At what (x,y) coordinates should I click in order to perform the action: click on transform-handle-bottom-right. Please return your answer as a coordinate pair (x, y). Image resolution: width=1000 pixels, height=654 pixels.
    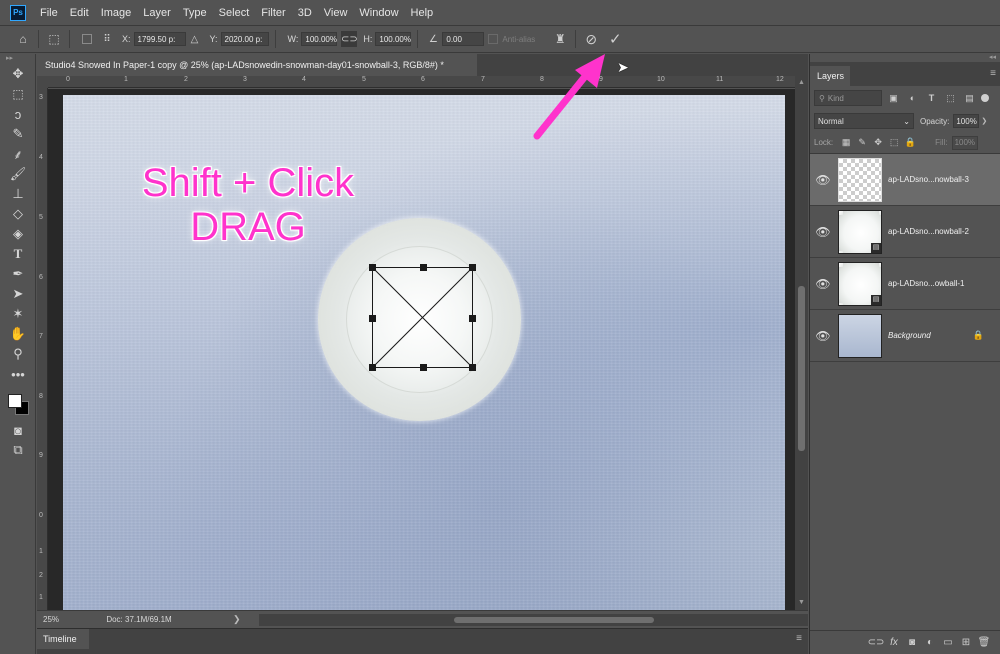
    Looking at the image, I should click on (472, 367).